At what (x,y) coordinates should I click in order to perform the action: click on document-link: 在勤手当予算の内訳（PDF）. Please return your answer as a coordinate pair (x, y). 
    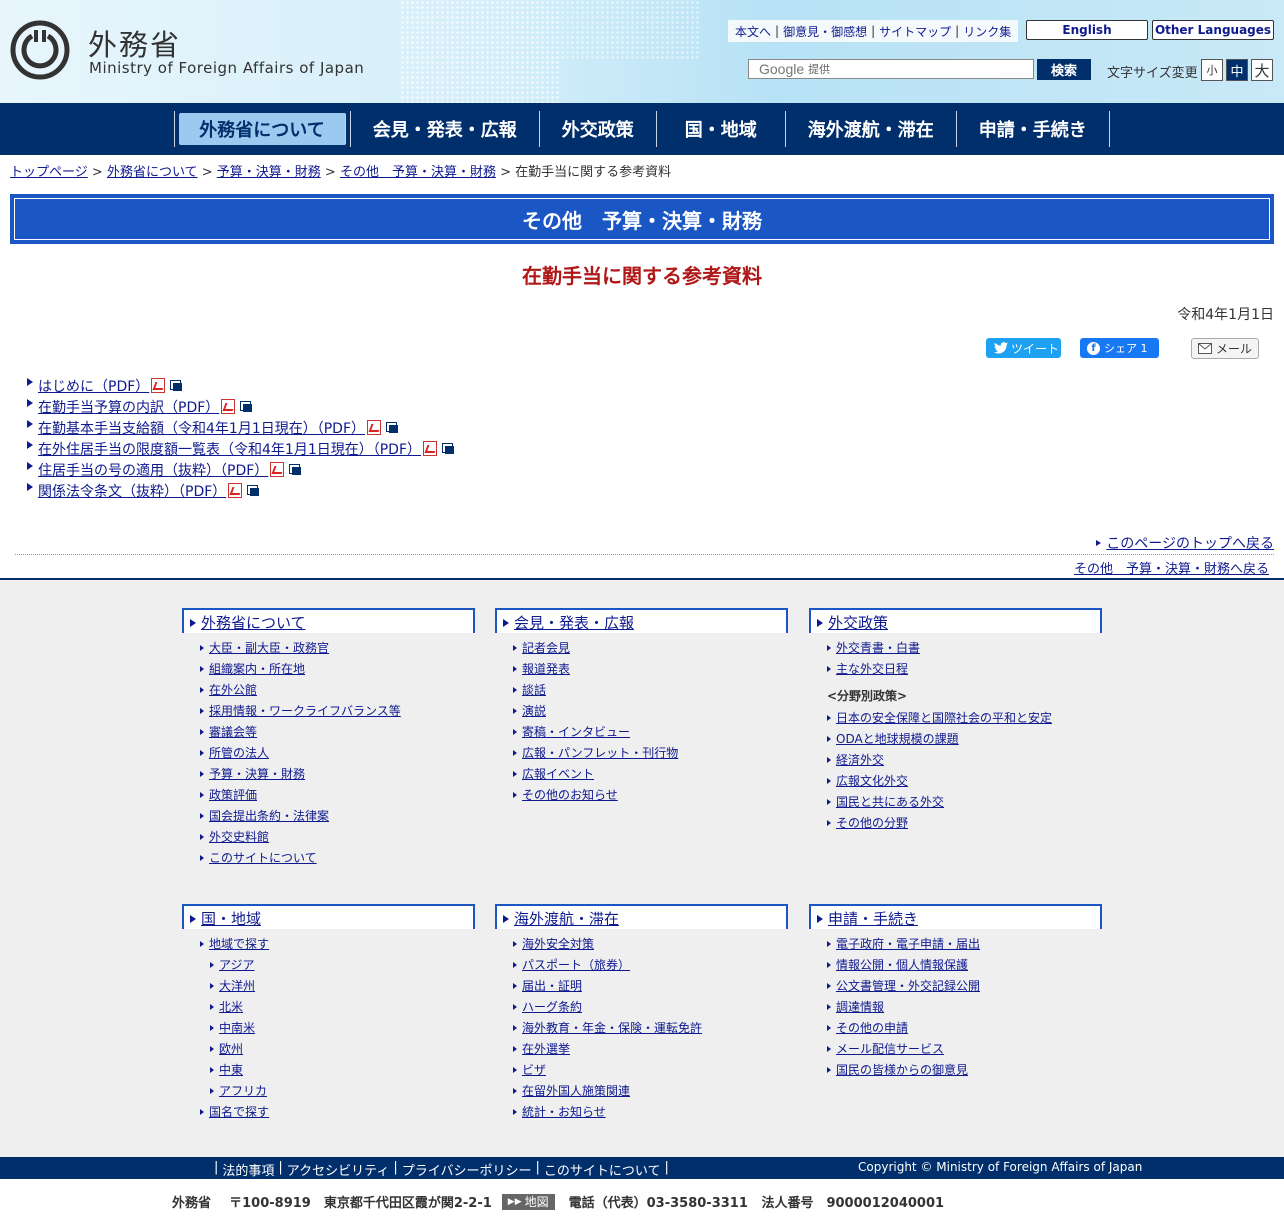
    Looking at the image, I should click on (128, 407).